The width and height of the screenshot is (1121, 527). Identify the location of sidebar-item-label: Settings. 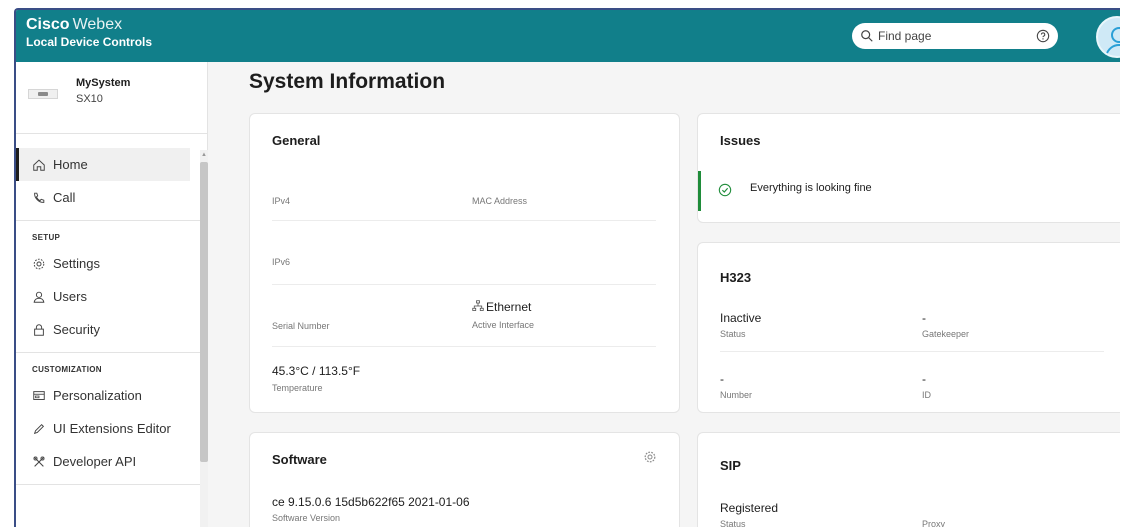
(76, 263).